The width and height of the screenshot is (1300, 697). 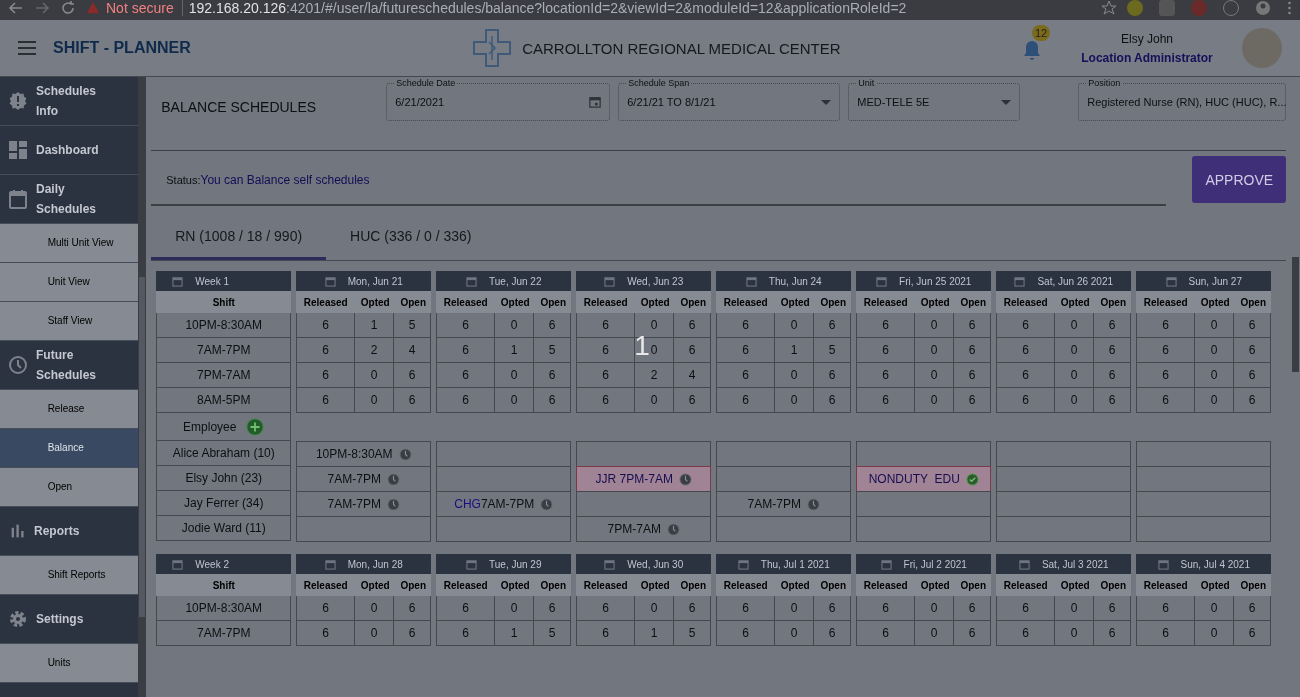 What do you see at coordinates (239, 237) in the screenshot?
I see `tab: RN (1008 / 18 / 990)` at bounding box center [239, 237].